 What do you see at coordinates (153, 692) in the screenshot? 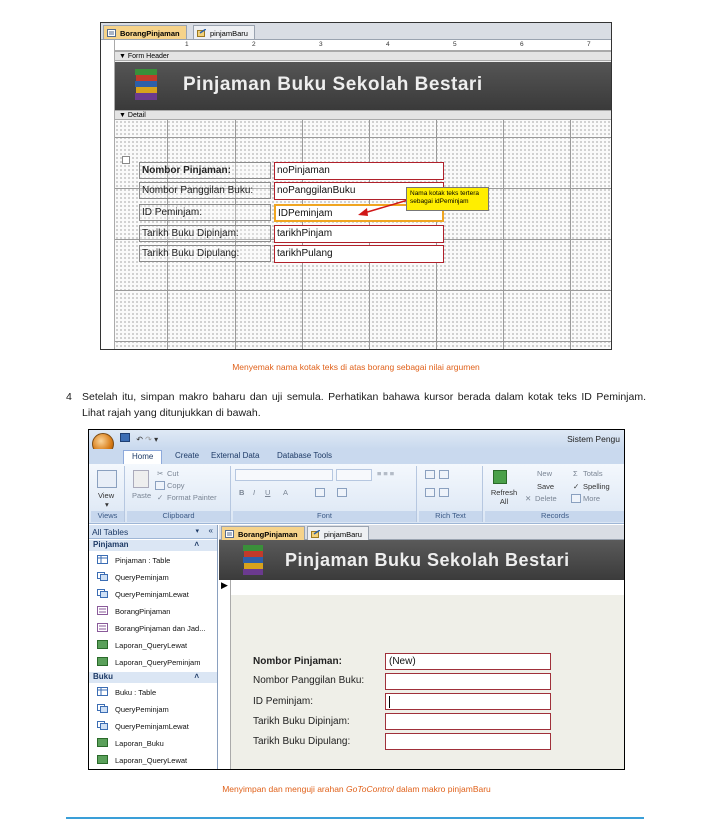
I see `nav-item: Buku : Table` at bounding box center [153, 692].